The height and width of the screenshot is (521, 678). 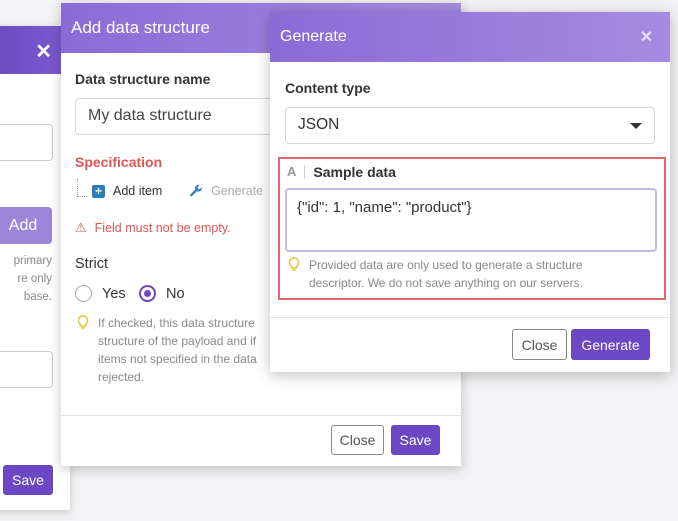 I want to click on sample-data-header: A Sample data, so click(x=341, y=172).